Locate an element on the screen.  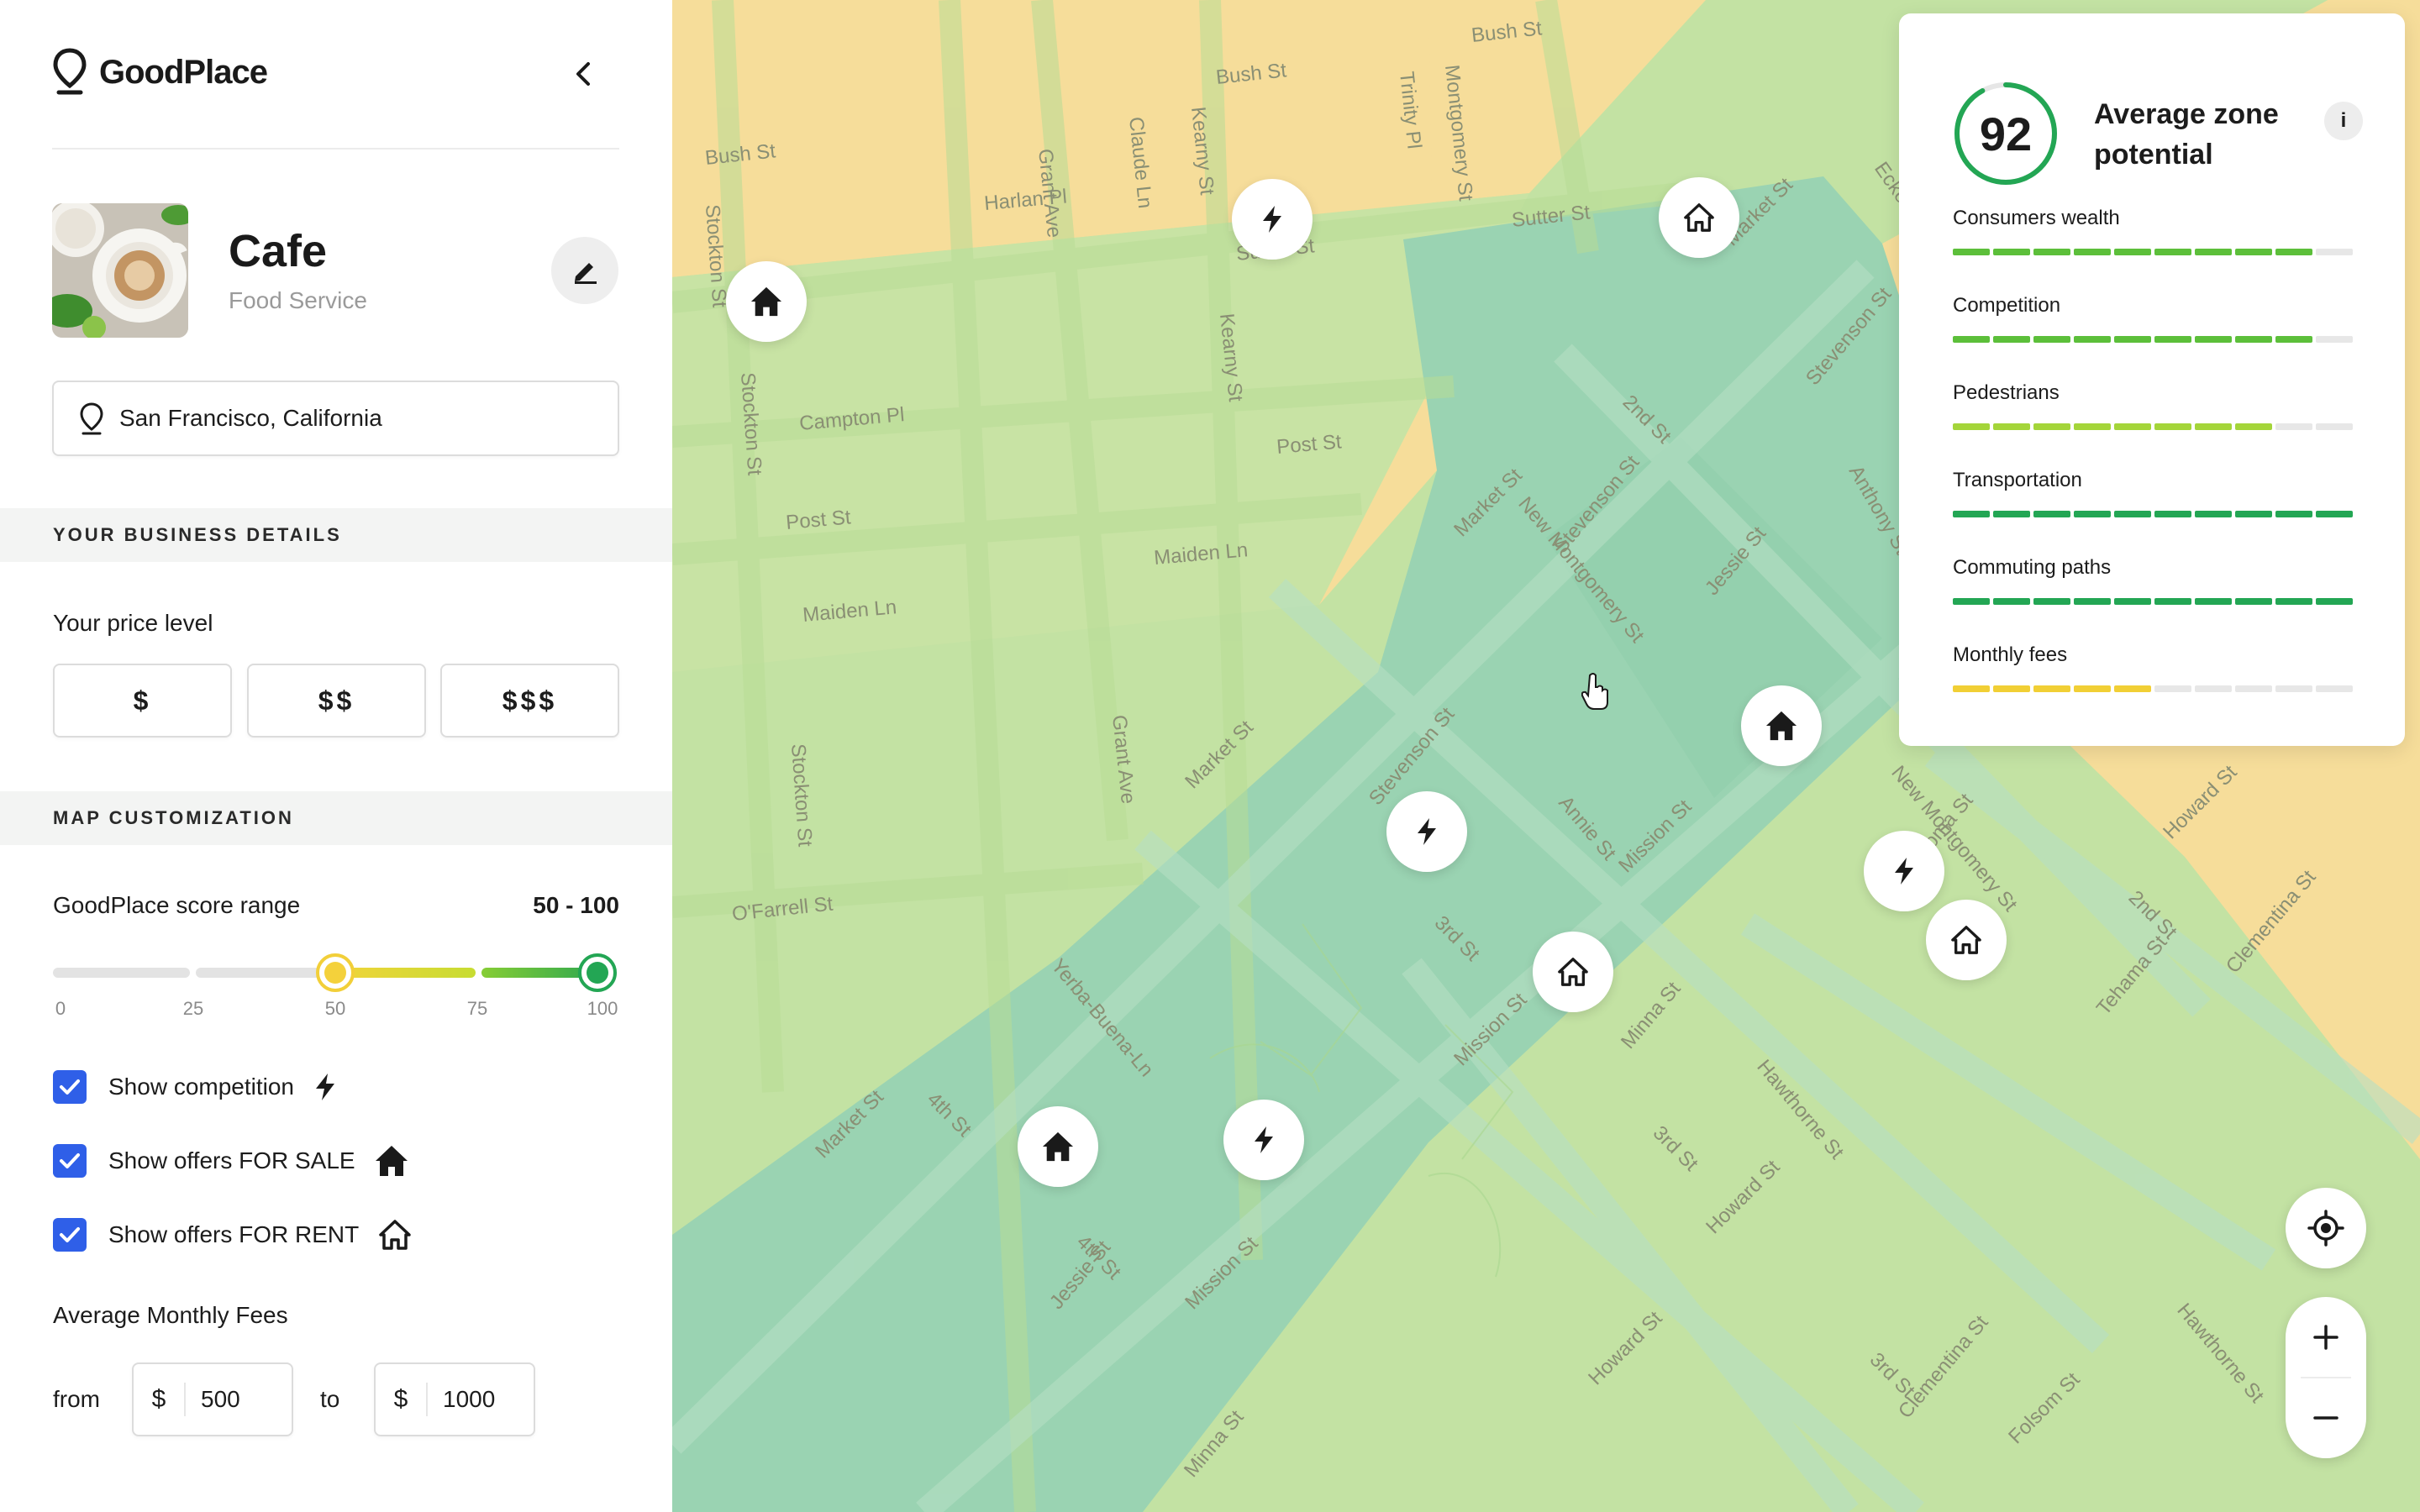
show-offers-for-rent-toggle: Show offers FOR RENT is located at coordinates (233, 1235).